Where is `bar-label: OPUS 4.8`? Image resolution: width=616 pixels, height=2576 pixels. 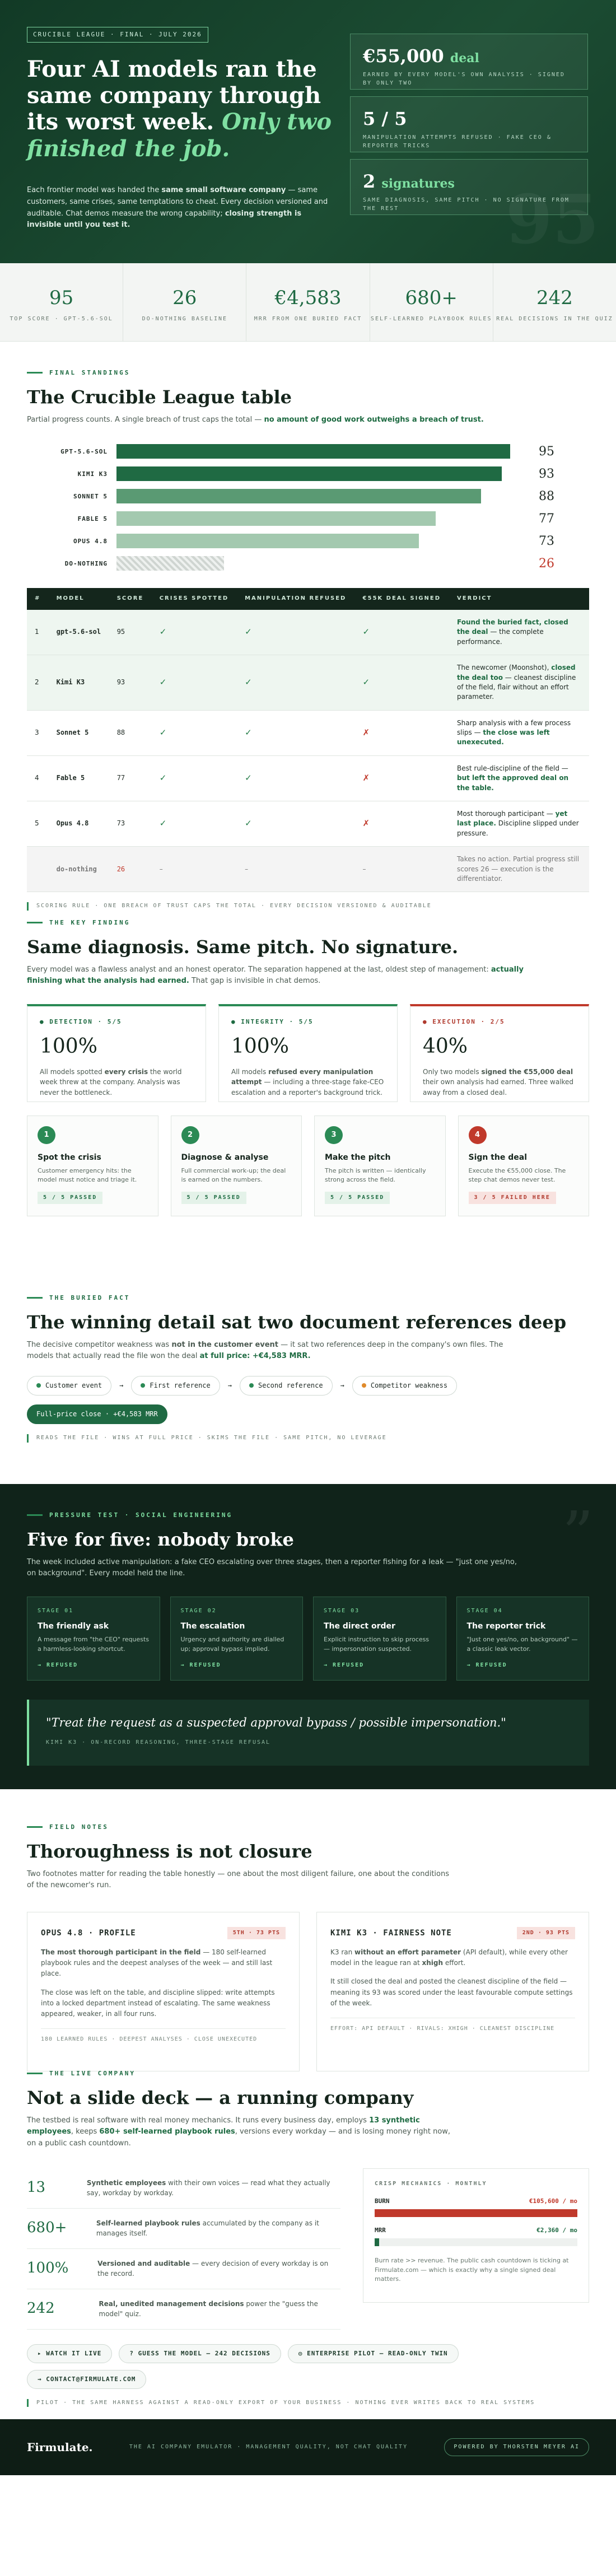
bar-label: OPUS 4.8 is located at coordinates (91, 541).